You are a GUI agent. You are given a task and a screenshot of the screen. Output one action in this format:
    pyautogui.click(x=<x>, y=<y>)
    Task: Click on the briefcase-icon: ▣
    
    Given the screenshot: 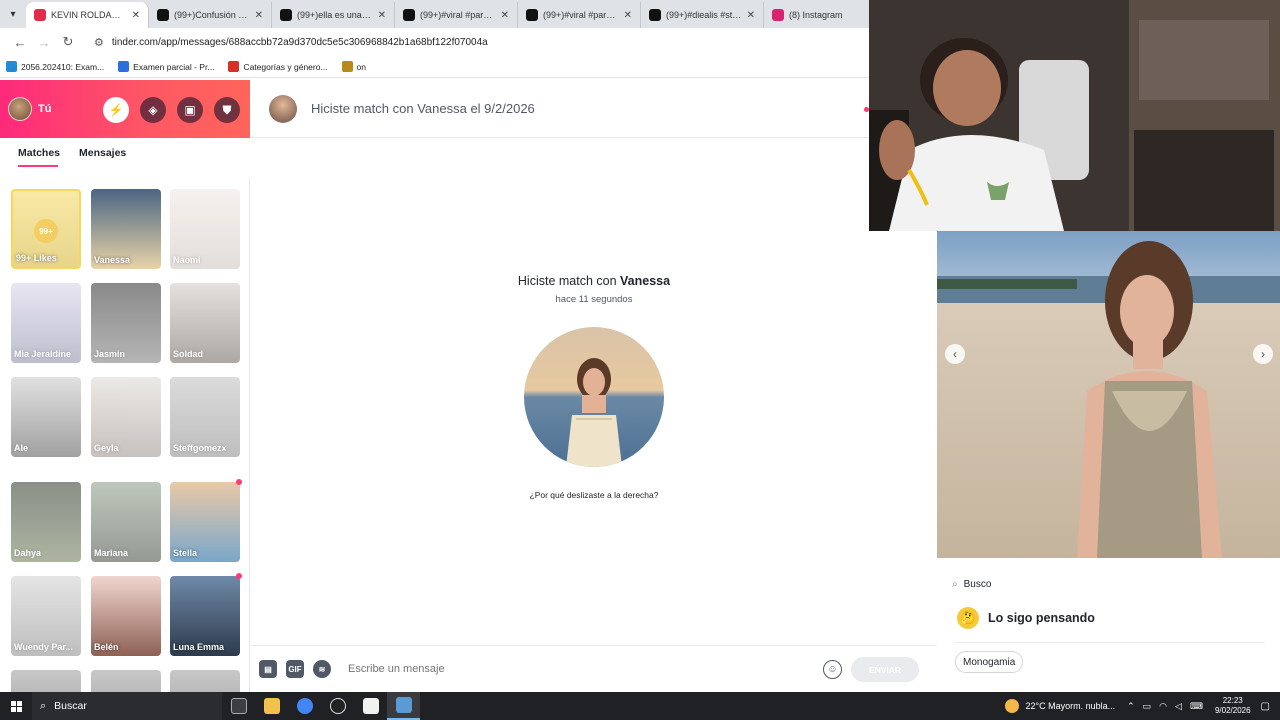 What is the action you would take?
    pyautogui.click(x=190, y=110)
    